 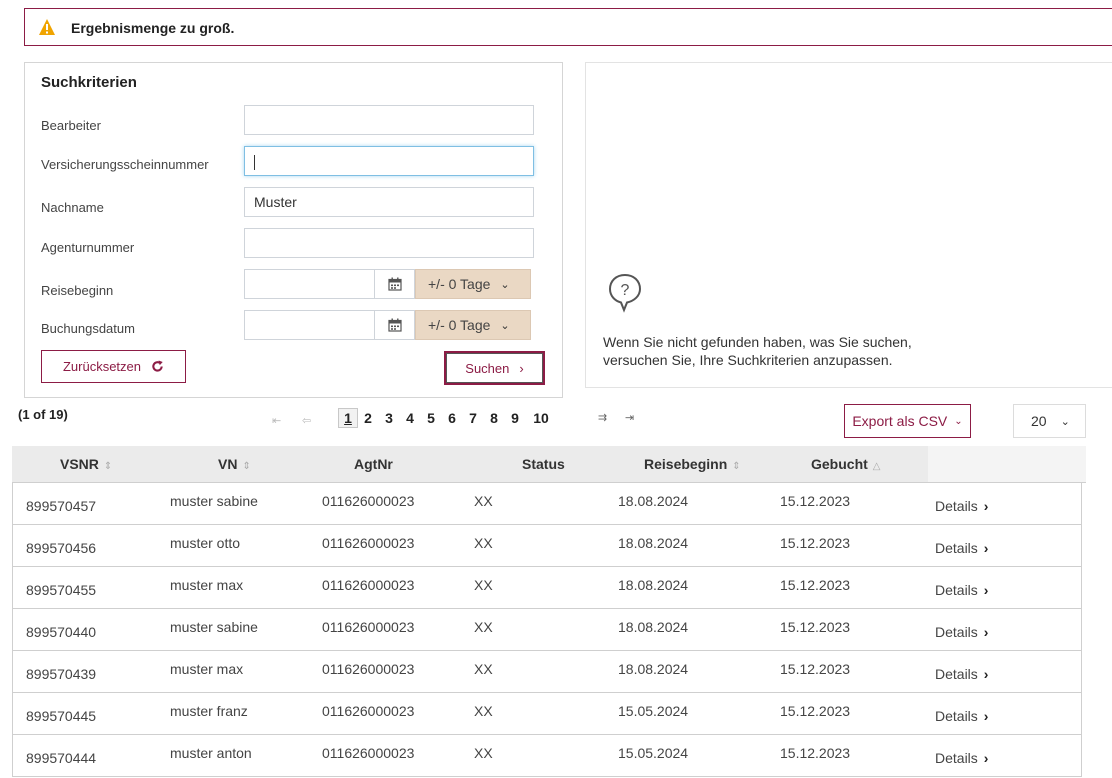 I want to click on rows-per-page-select: 20 ⌄, so click(x=1049, y=421).